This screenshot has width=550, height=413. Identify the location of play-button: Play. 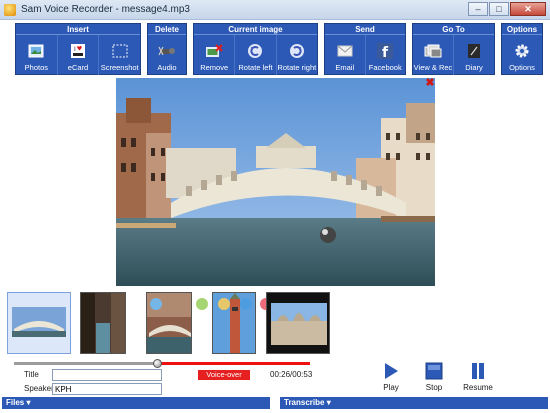
(391, 377).